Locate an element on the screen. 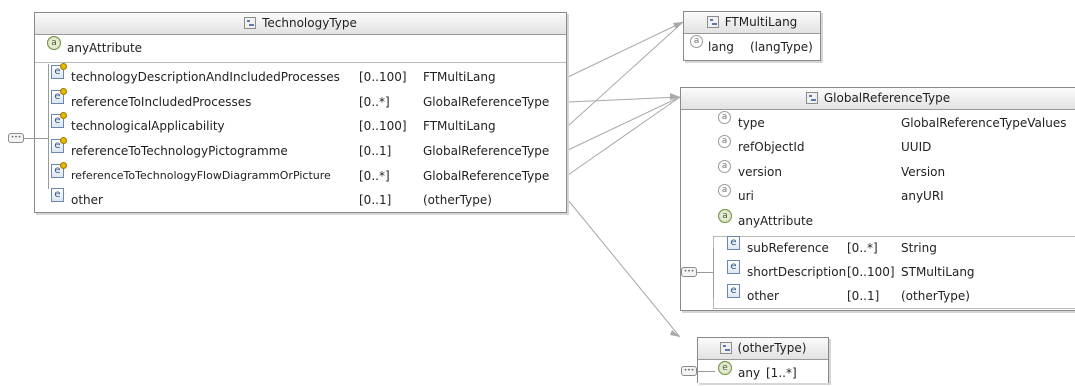 This screenshot has width=1075, height=386. attribute-name: type is located at coordinates (751, 123).